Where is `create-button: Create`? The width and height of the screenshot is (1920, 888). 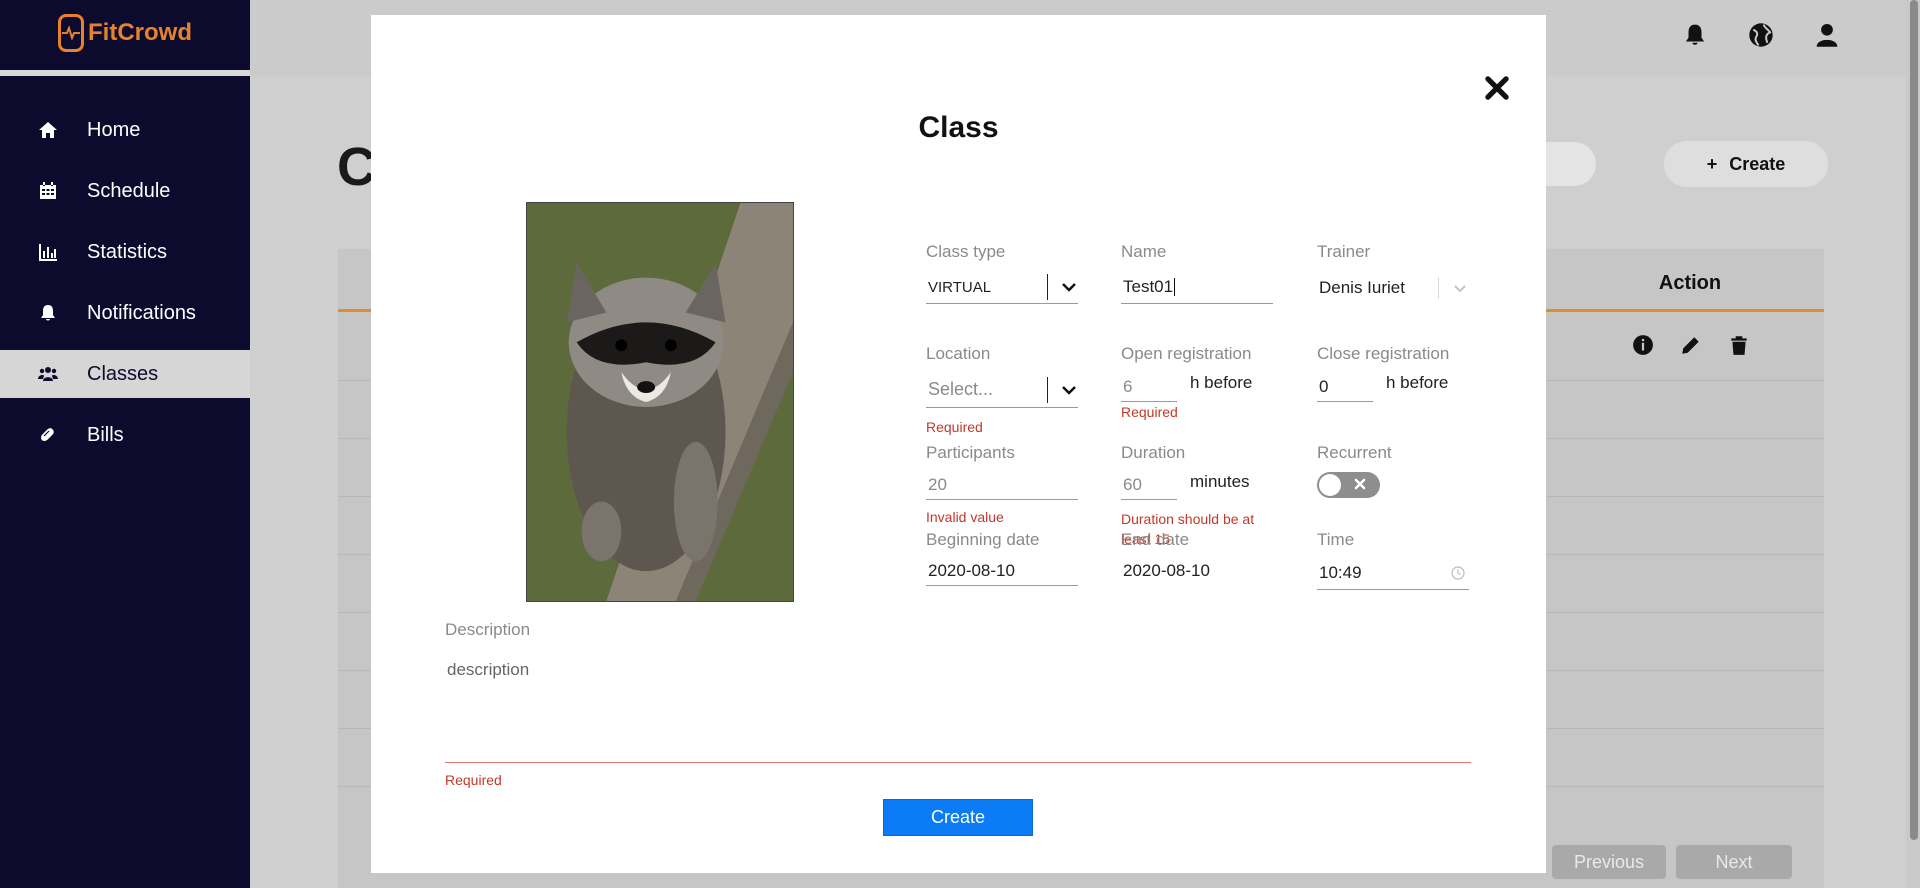
create-button: Create is located at coordinates (958, 817).